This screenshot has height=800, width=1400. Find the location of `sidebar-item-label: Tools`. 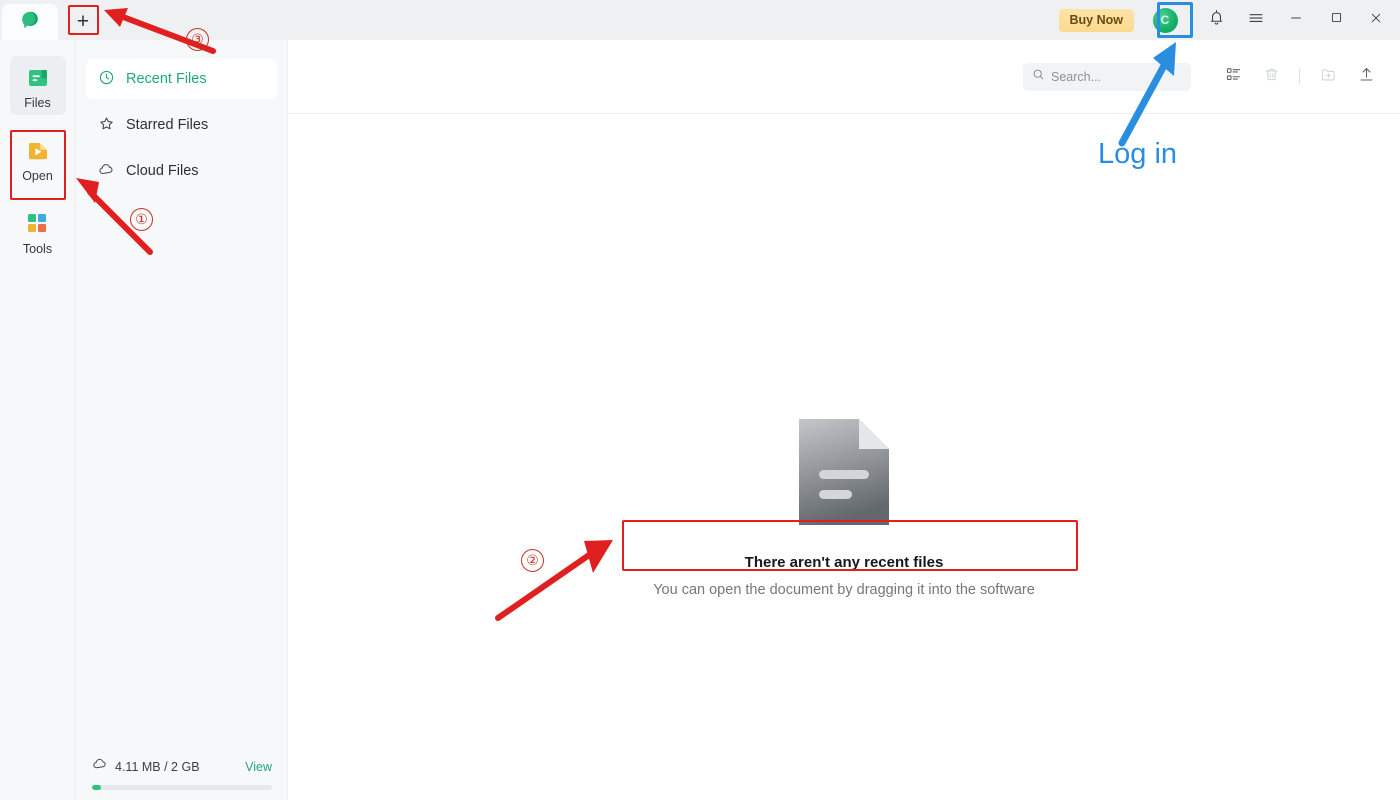

sidebar-item-label: Tools is located at coordinates (37, 249).